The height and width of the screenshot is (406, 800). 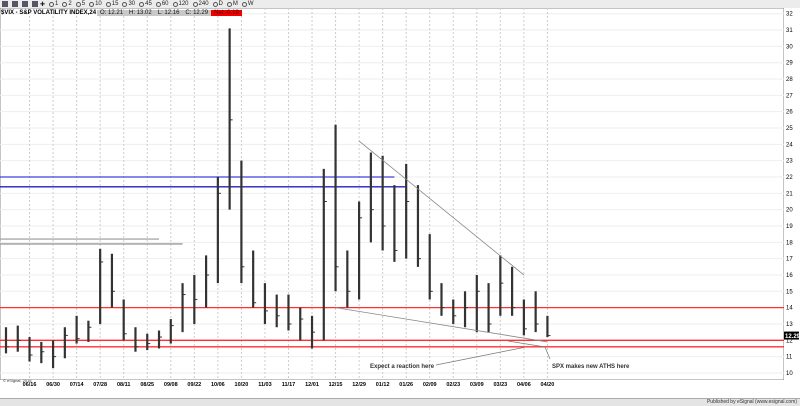 I want to click on last-price-label: 12.29, so click(x=792, y=337).